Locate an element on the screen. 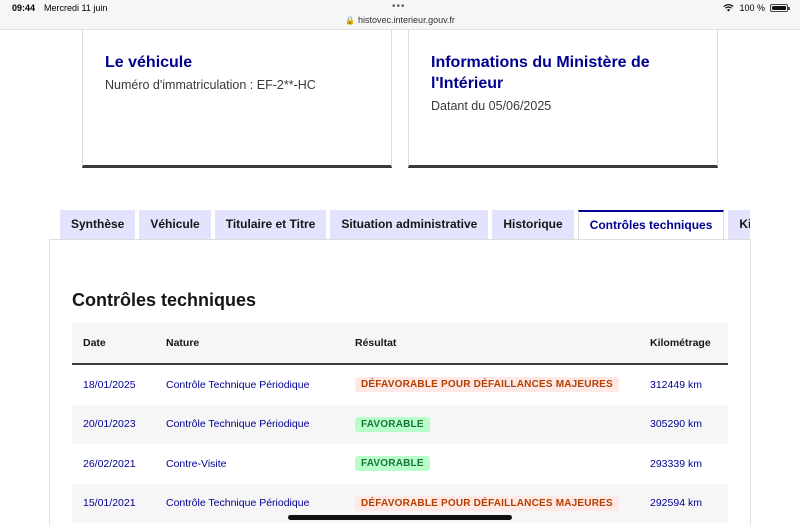 Image resolution: width=800 pixels, height=525 pixels. status-time: 09:44 is located at coordinates (24, 8).